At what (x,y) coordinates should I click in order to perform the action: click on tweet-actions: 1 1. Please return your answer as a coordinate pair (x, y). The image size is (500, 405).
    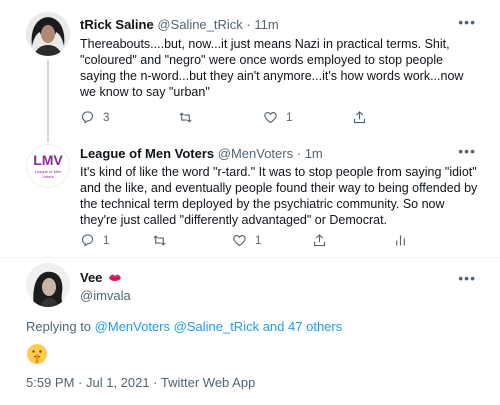
    Looking at the image, I should click on (245, 241).